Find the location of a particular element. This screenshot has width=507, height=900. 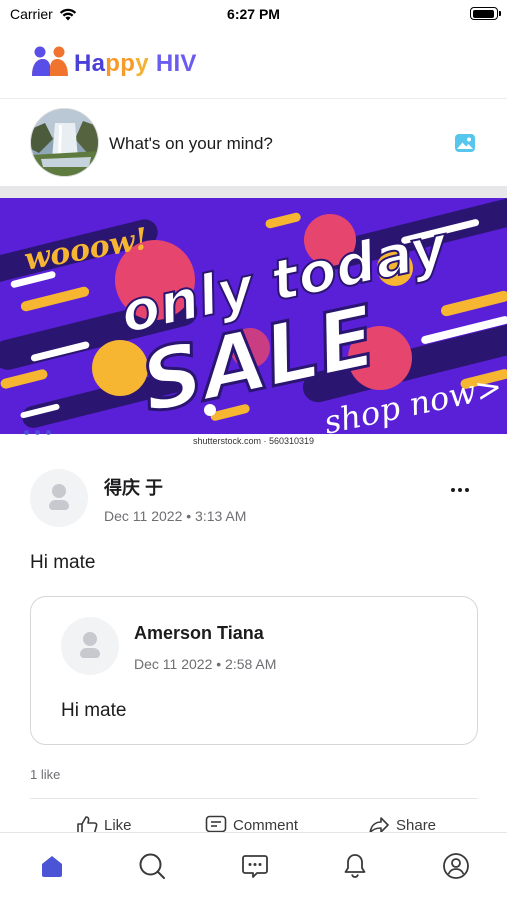

search-icon is located at coordinates (152, 866).